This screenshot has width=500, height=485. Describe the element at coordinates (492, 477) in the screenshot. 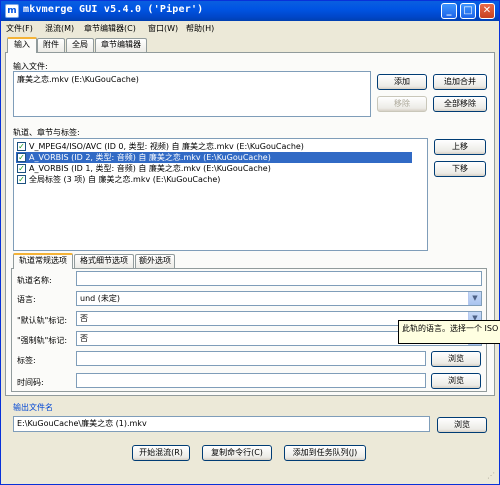

I see `resize-grip-icon: ⋰` at that location.